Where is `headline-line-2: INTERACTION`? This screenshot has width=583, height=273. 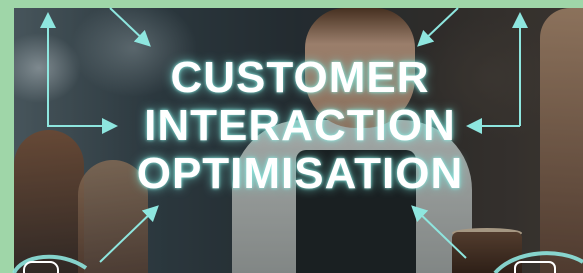
headline-line-2: INTERACTION is located at coordinates (300, 125).